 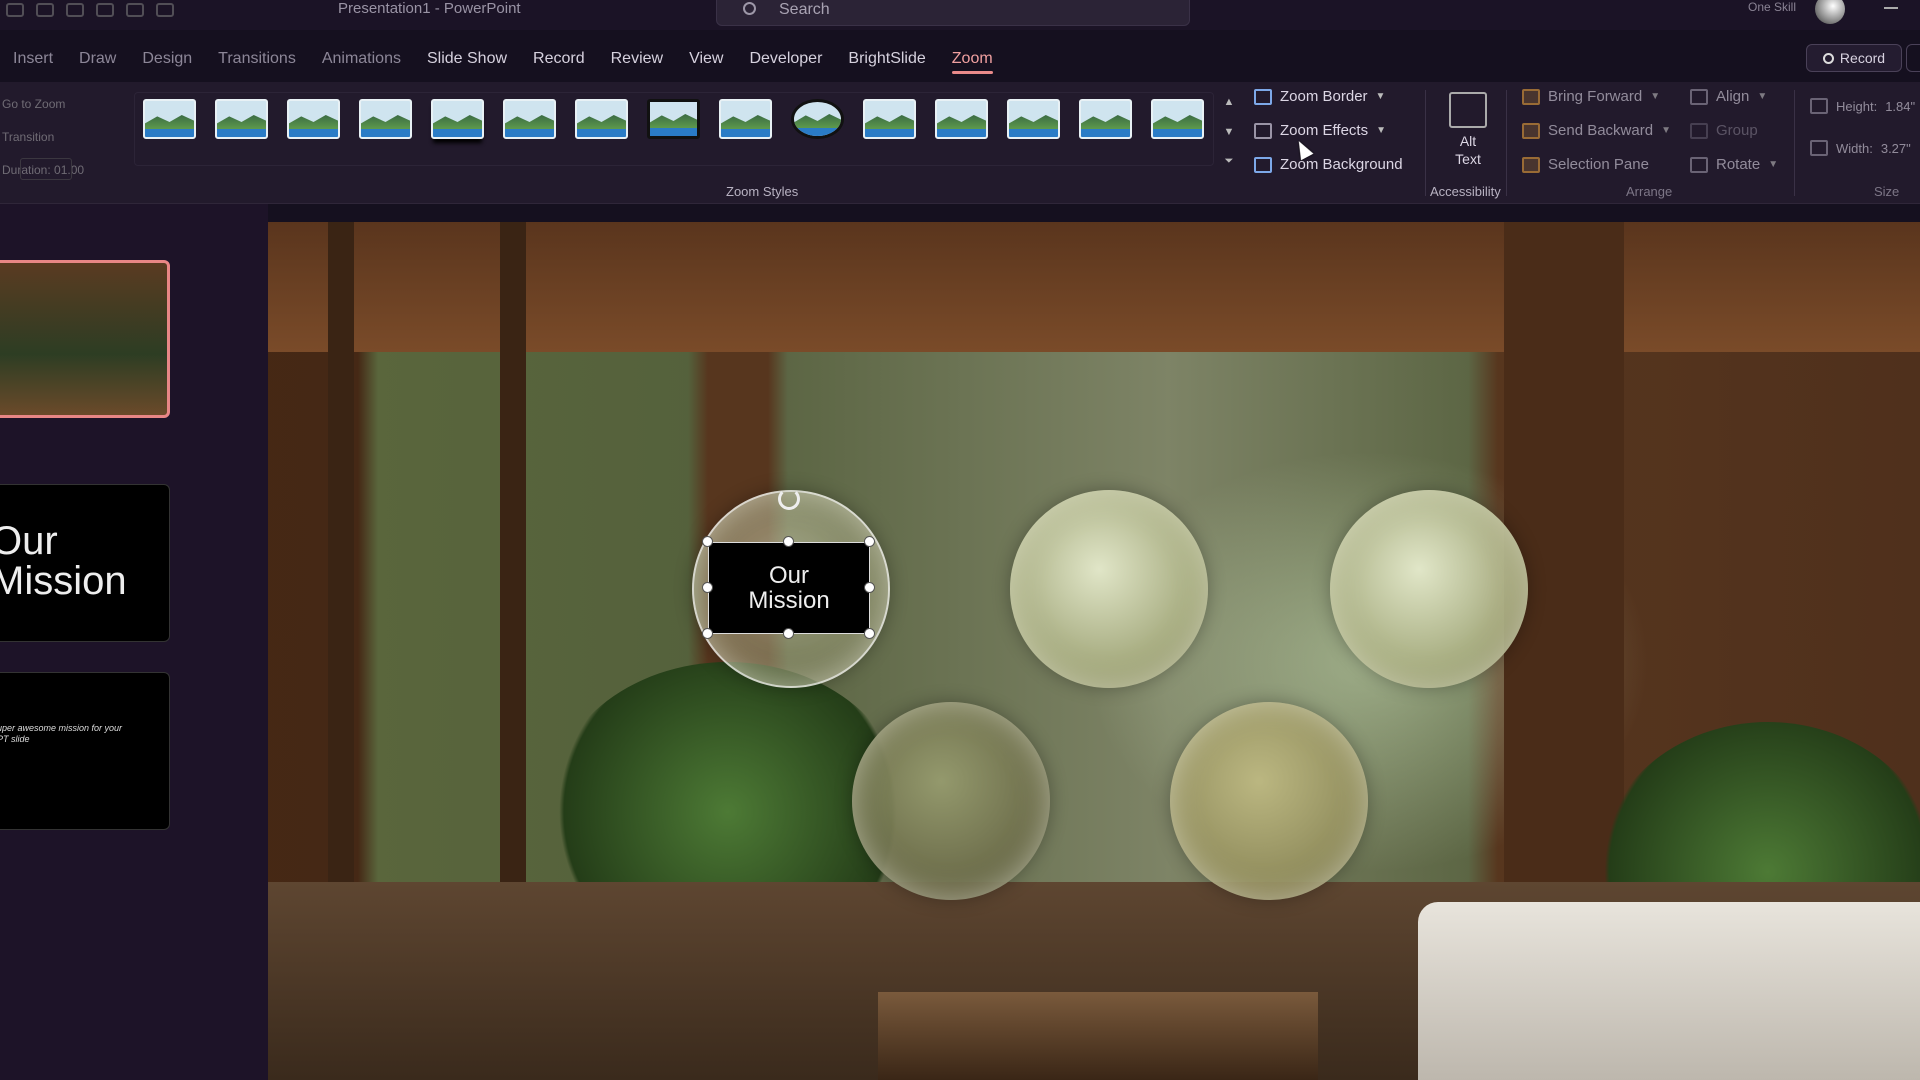 What do you see at coordinates (1319, 96) in the screenshot?
I see `zoom-border-button: Zoom Border ▼` at bounding box center [1319, 96].